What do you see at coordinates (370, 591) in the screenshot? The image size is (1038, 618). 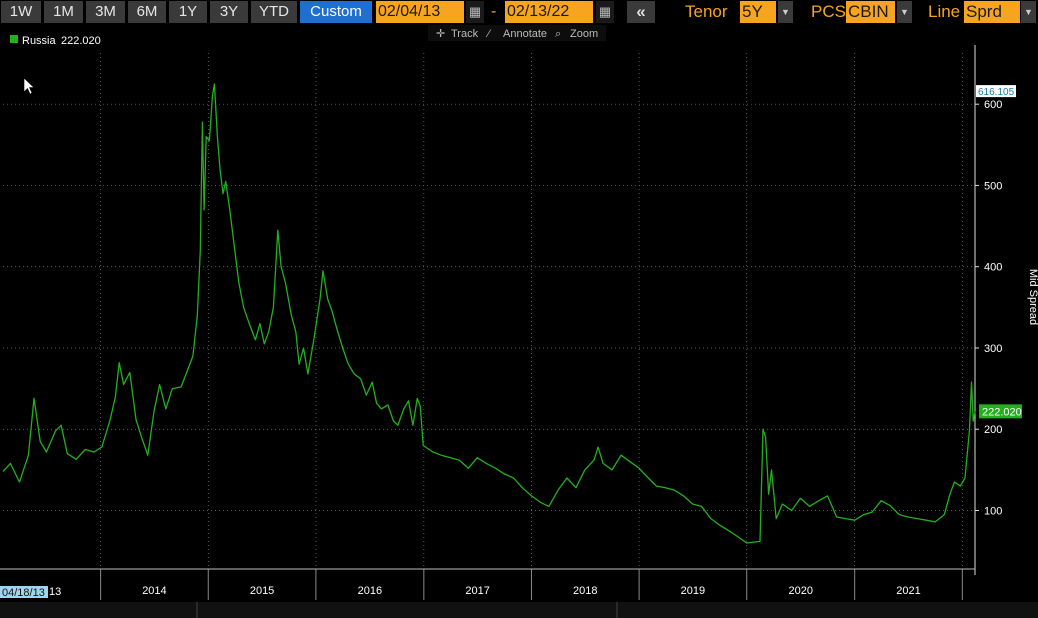 I see `x-tick-label: 2016` at bounding box center [370, 591].